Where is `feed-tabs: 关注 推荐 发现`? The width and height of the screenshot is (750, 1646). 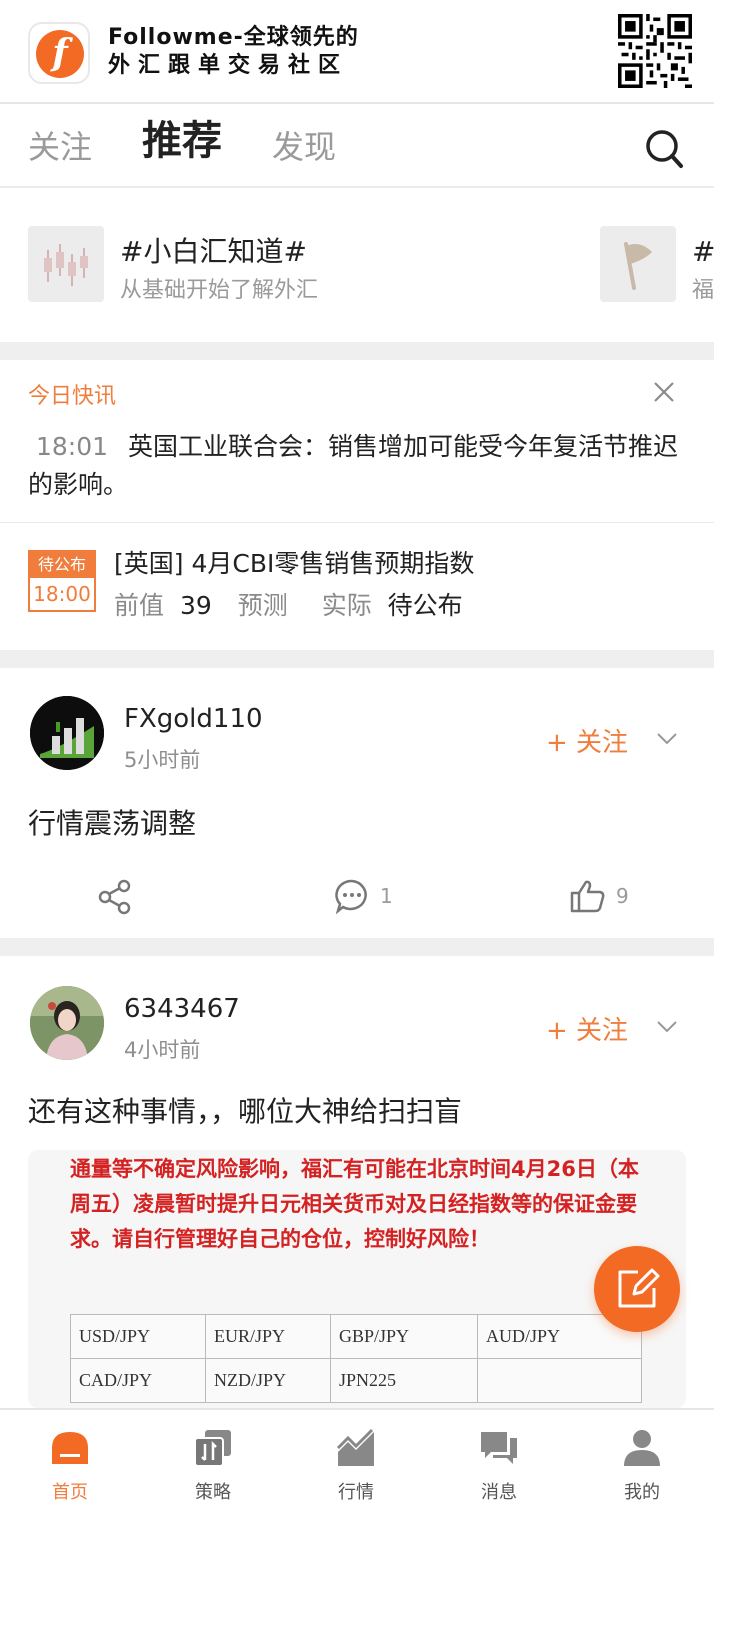
feed-tabs: 关注 推荐 发现 is located at coordinates (357, 146).